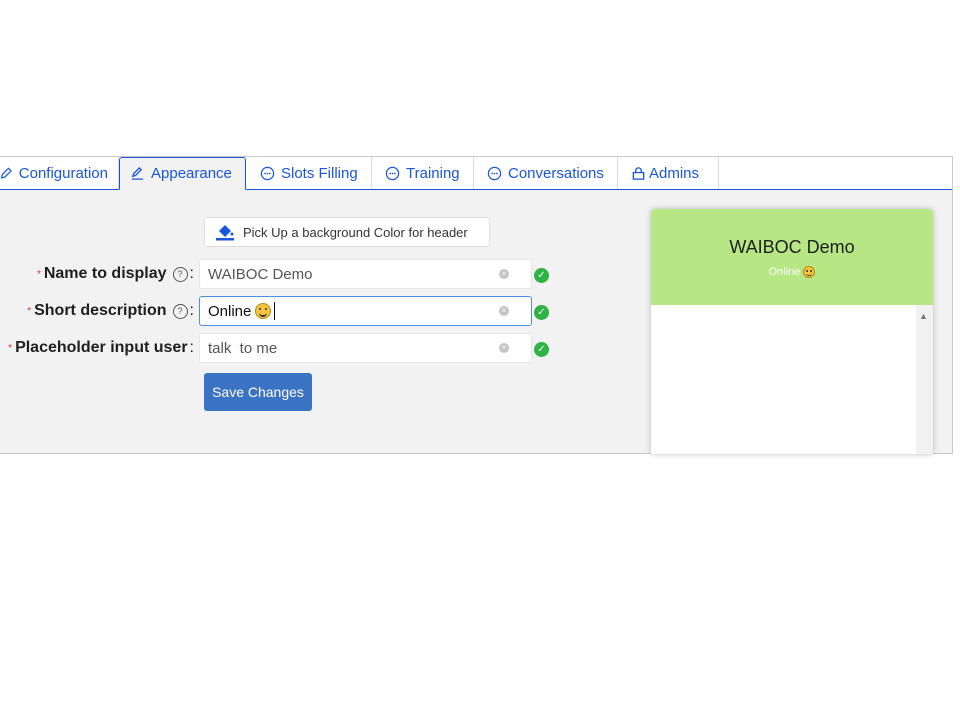 This screenshot has height=720, width=960. What do you see at coordinates (924, 379) in the screenshot?
I see `chat-preview-scrollbar: ▲` at bounding box center [924, 379].